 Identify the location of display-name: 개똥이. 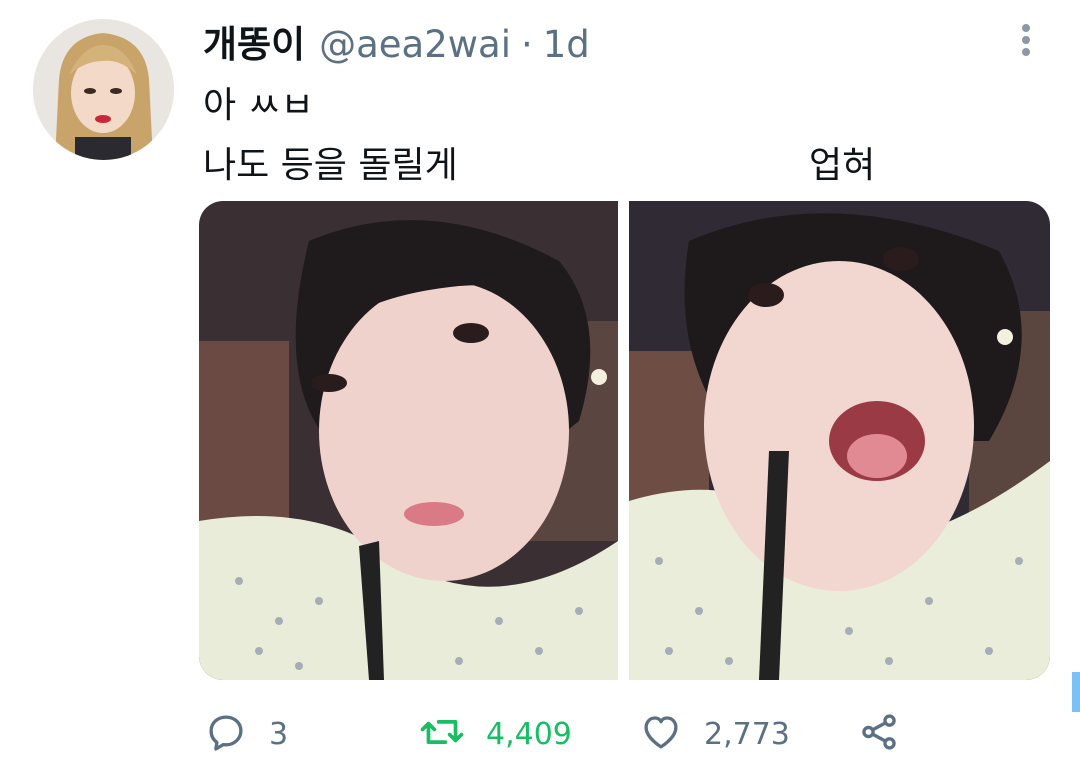
(254, 41).